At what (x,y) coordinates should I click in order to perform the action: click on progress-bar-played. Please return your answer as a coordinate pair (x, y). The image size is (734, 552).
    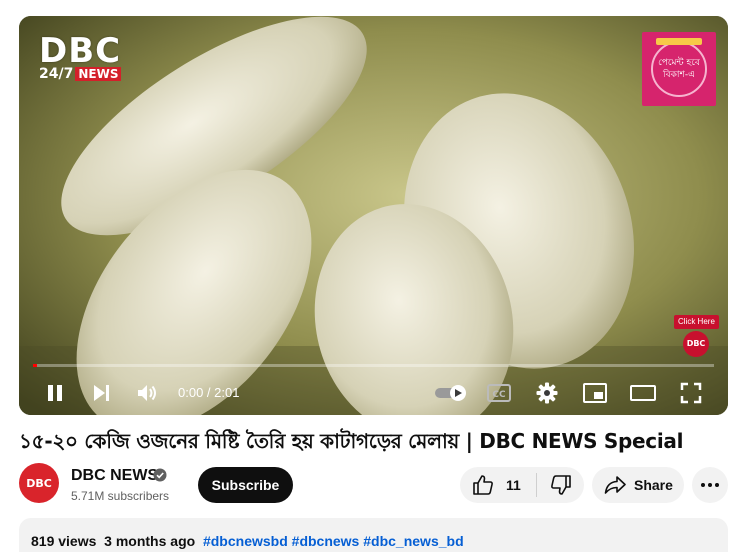
    Looking at the image, I should click on (35, 365).